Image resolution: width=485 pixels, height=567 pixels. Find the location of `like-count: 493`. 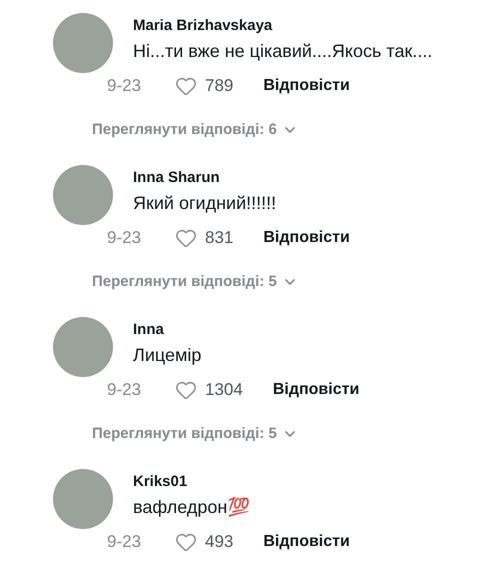

like-count: 493 is located at coordinates (219, 542).